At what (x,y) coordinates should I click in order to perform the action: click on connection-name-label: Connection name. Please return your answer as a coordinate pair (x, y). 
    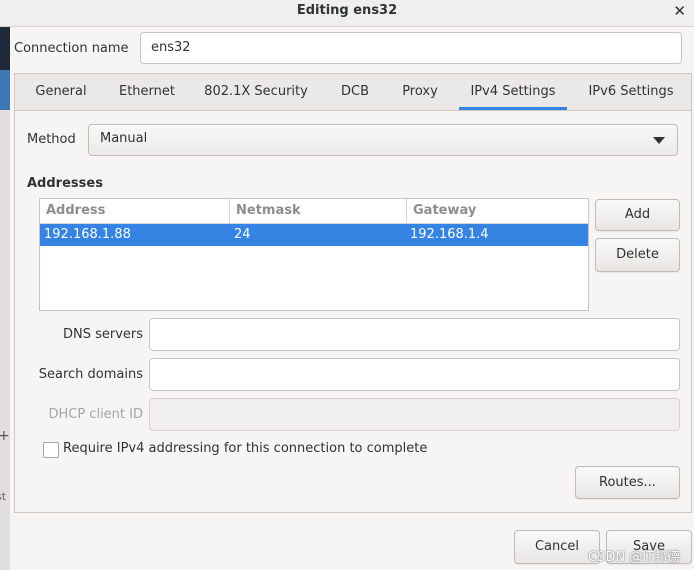
    Looking at the image, I should click on (71, 48).